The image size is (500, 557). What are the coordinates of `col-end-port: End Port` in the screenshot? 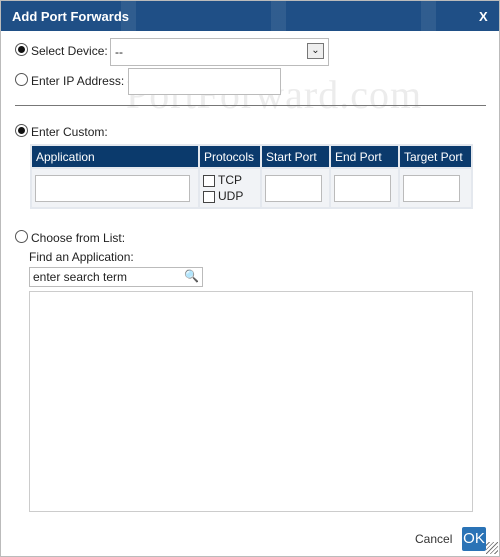 It's located at (364, 156).